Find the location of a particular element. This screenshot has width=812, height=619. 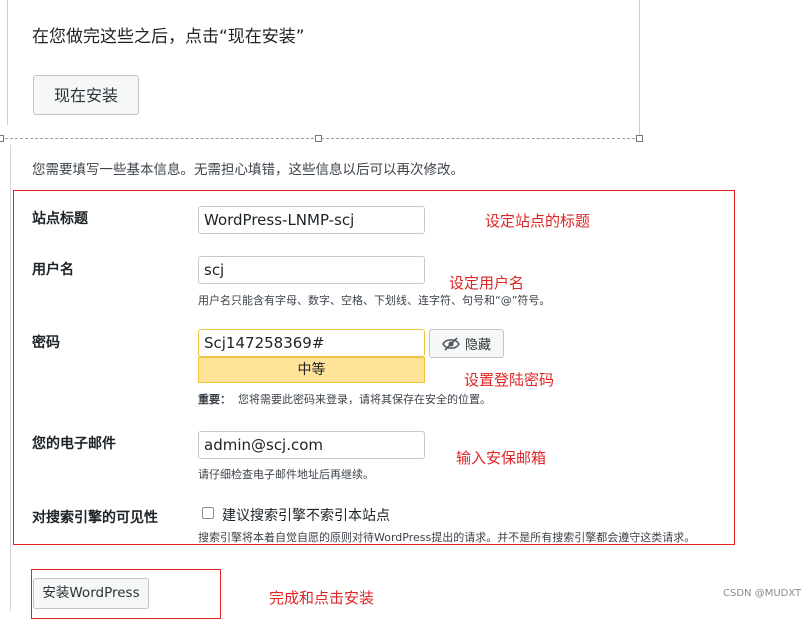

search-engine-checkbox is located at coordinates (208, 513).